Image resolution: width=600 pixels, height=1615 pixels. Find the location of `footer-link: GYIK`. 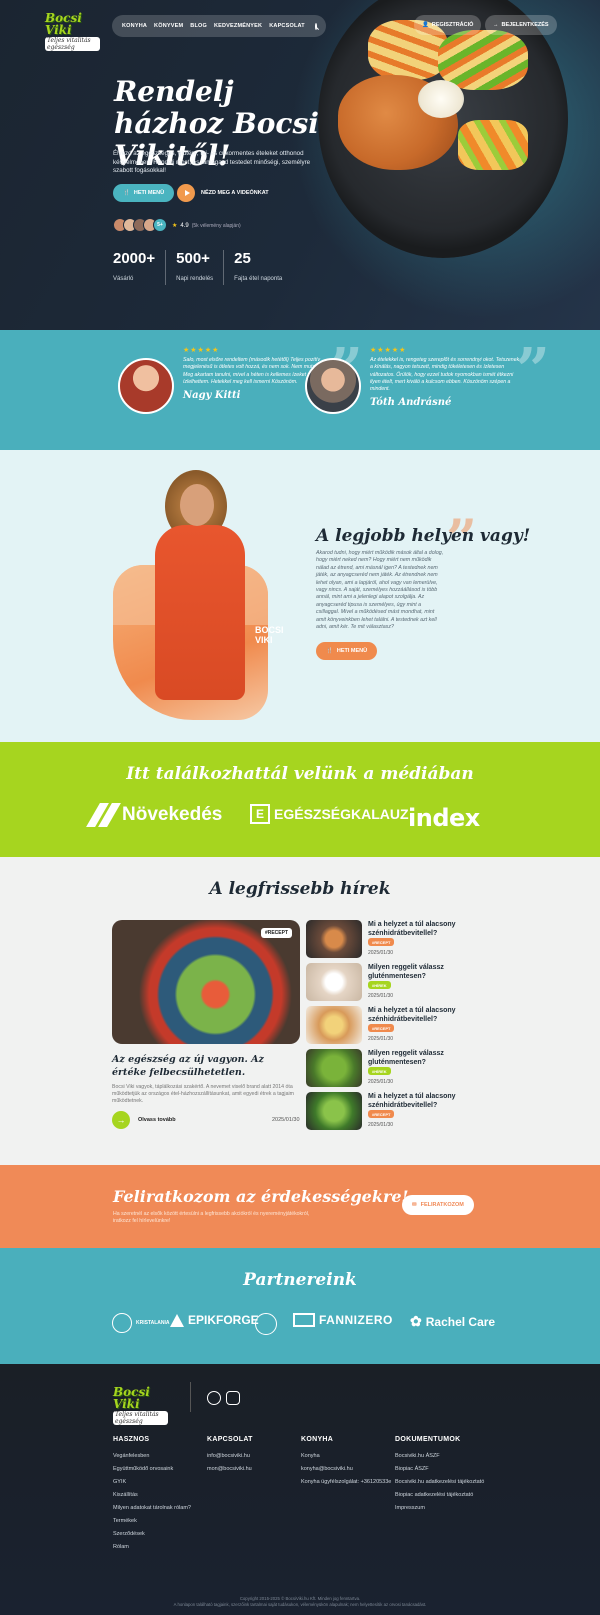

footer-link: GYIK is located at coordinates (152, 1482).